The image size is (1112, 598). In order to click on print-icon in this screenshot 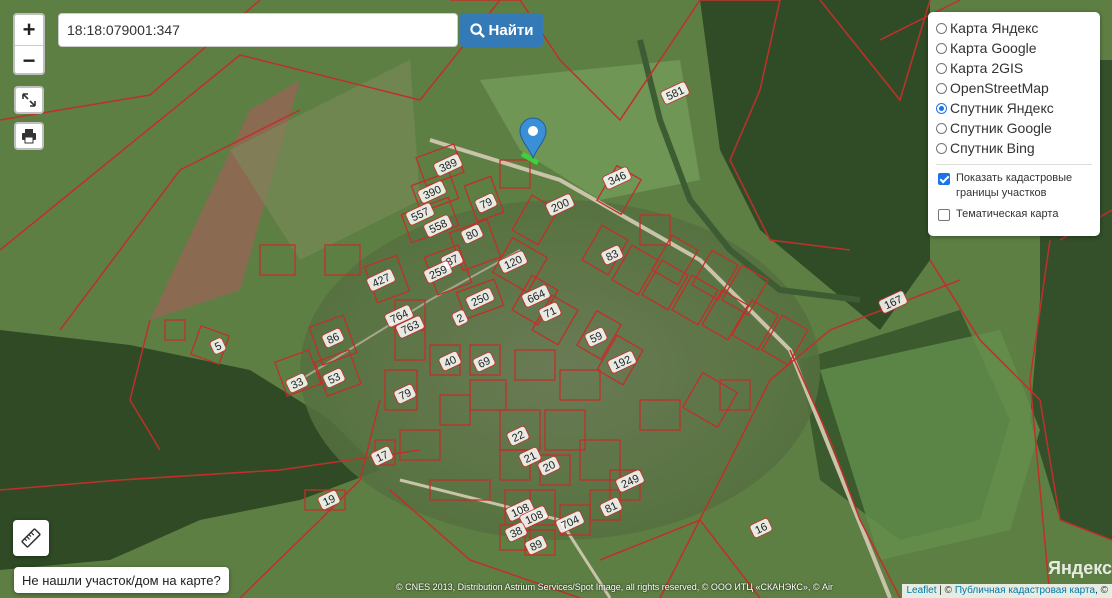, I will do `click(29, 136)`.